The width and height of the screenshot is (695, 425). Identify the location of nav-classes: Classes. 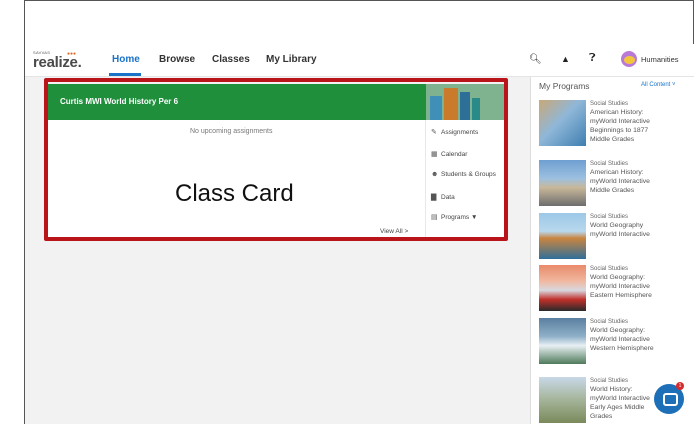
(231, 59).